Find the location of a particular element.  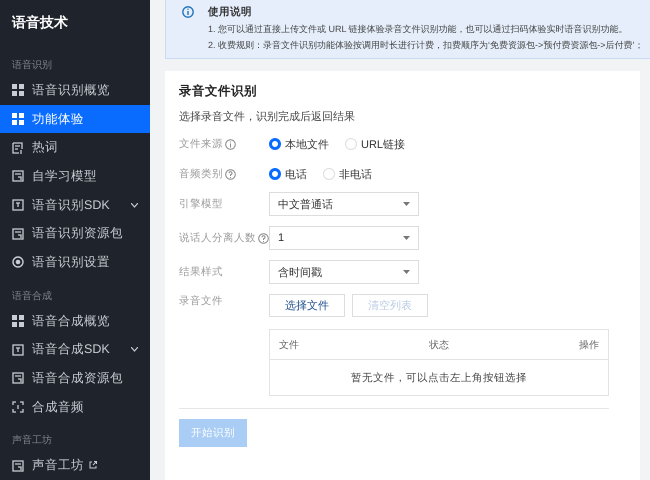

select-field: 1 is located at coordinates (344, 238).